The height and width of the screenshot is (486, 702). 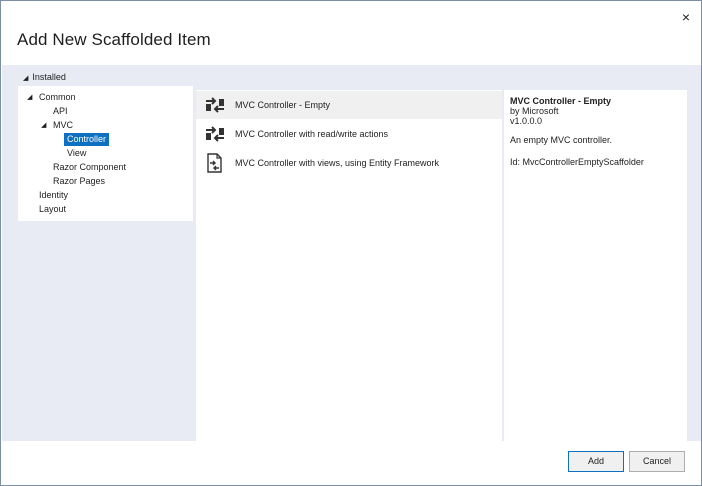 I want to click on tree-item-razor-pages: Razor Pages, so click(x=79, y=181).